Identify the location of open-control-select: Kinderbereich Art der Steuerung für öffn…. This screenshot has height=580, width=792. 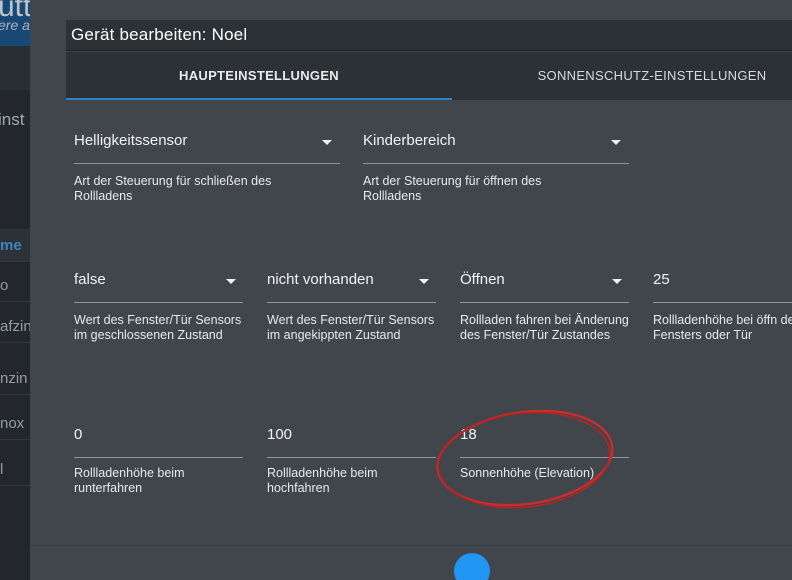
(496, 172).